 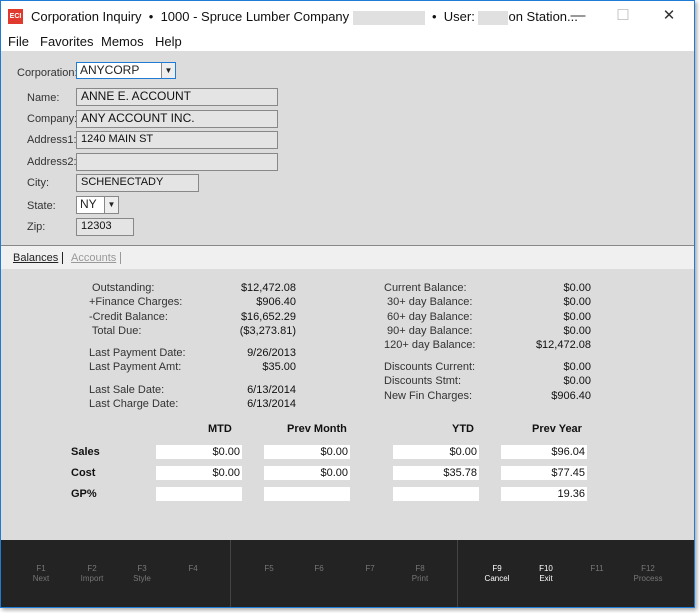 I want to click on maximize-button: ☐, so click(x=623, y=16).